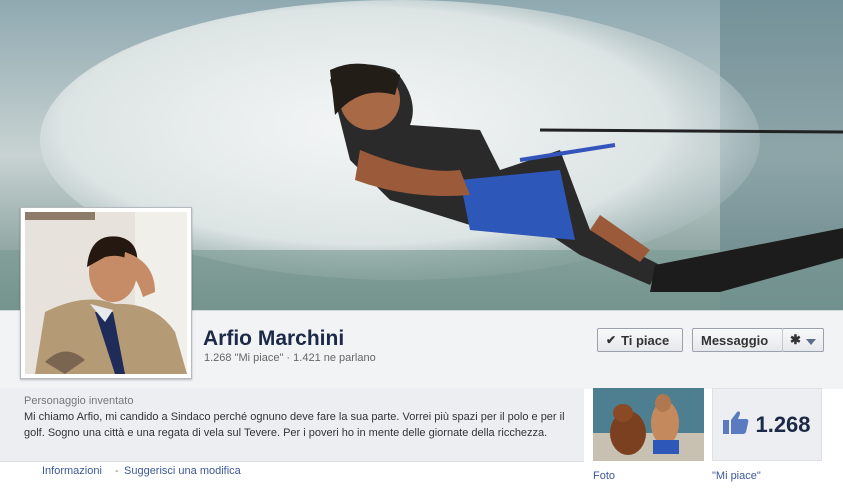 Image resolution: width=843 pixels, height=501 pixels. I want to click on check-icon: ✔, so click(611, 340).